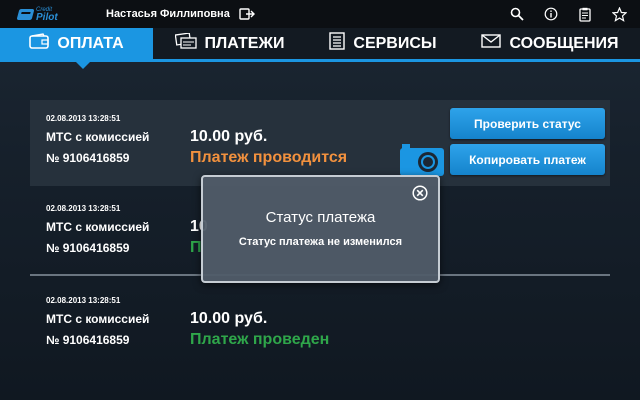  What do you see at coordinates (551, 14) in the screenshot?
I see `info-icon` at bounding box center [551, 14].